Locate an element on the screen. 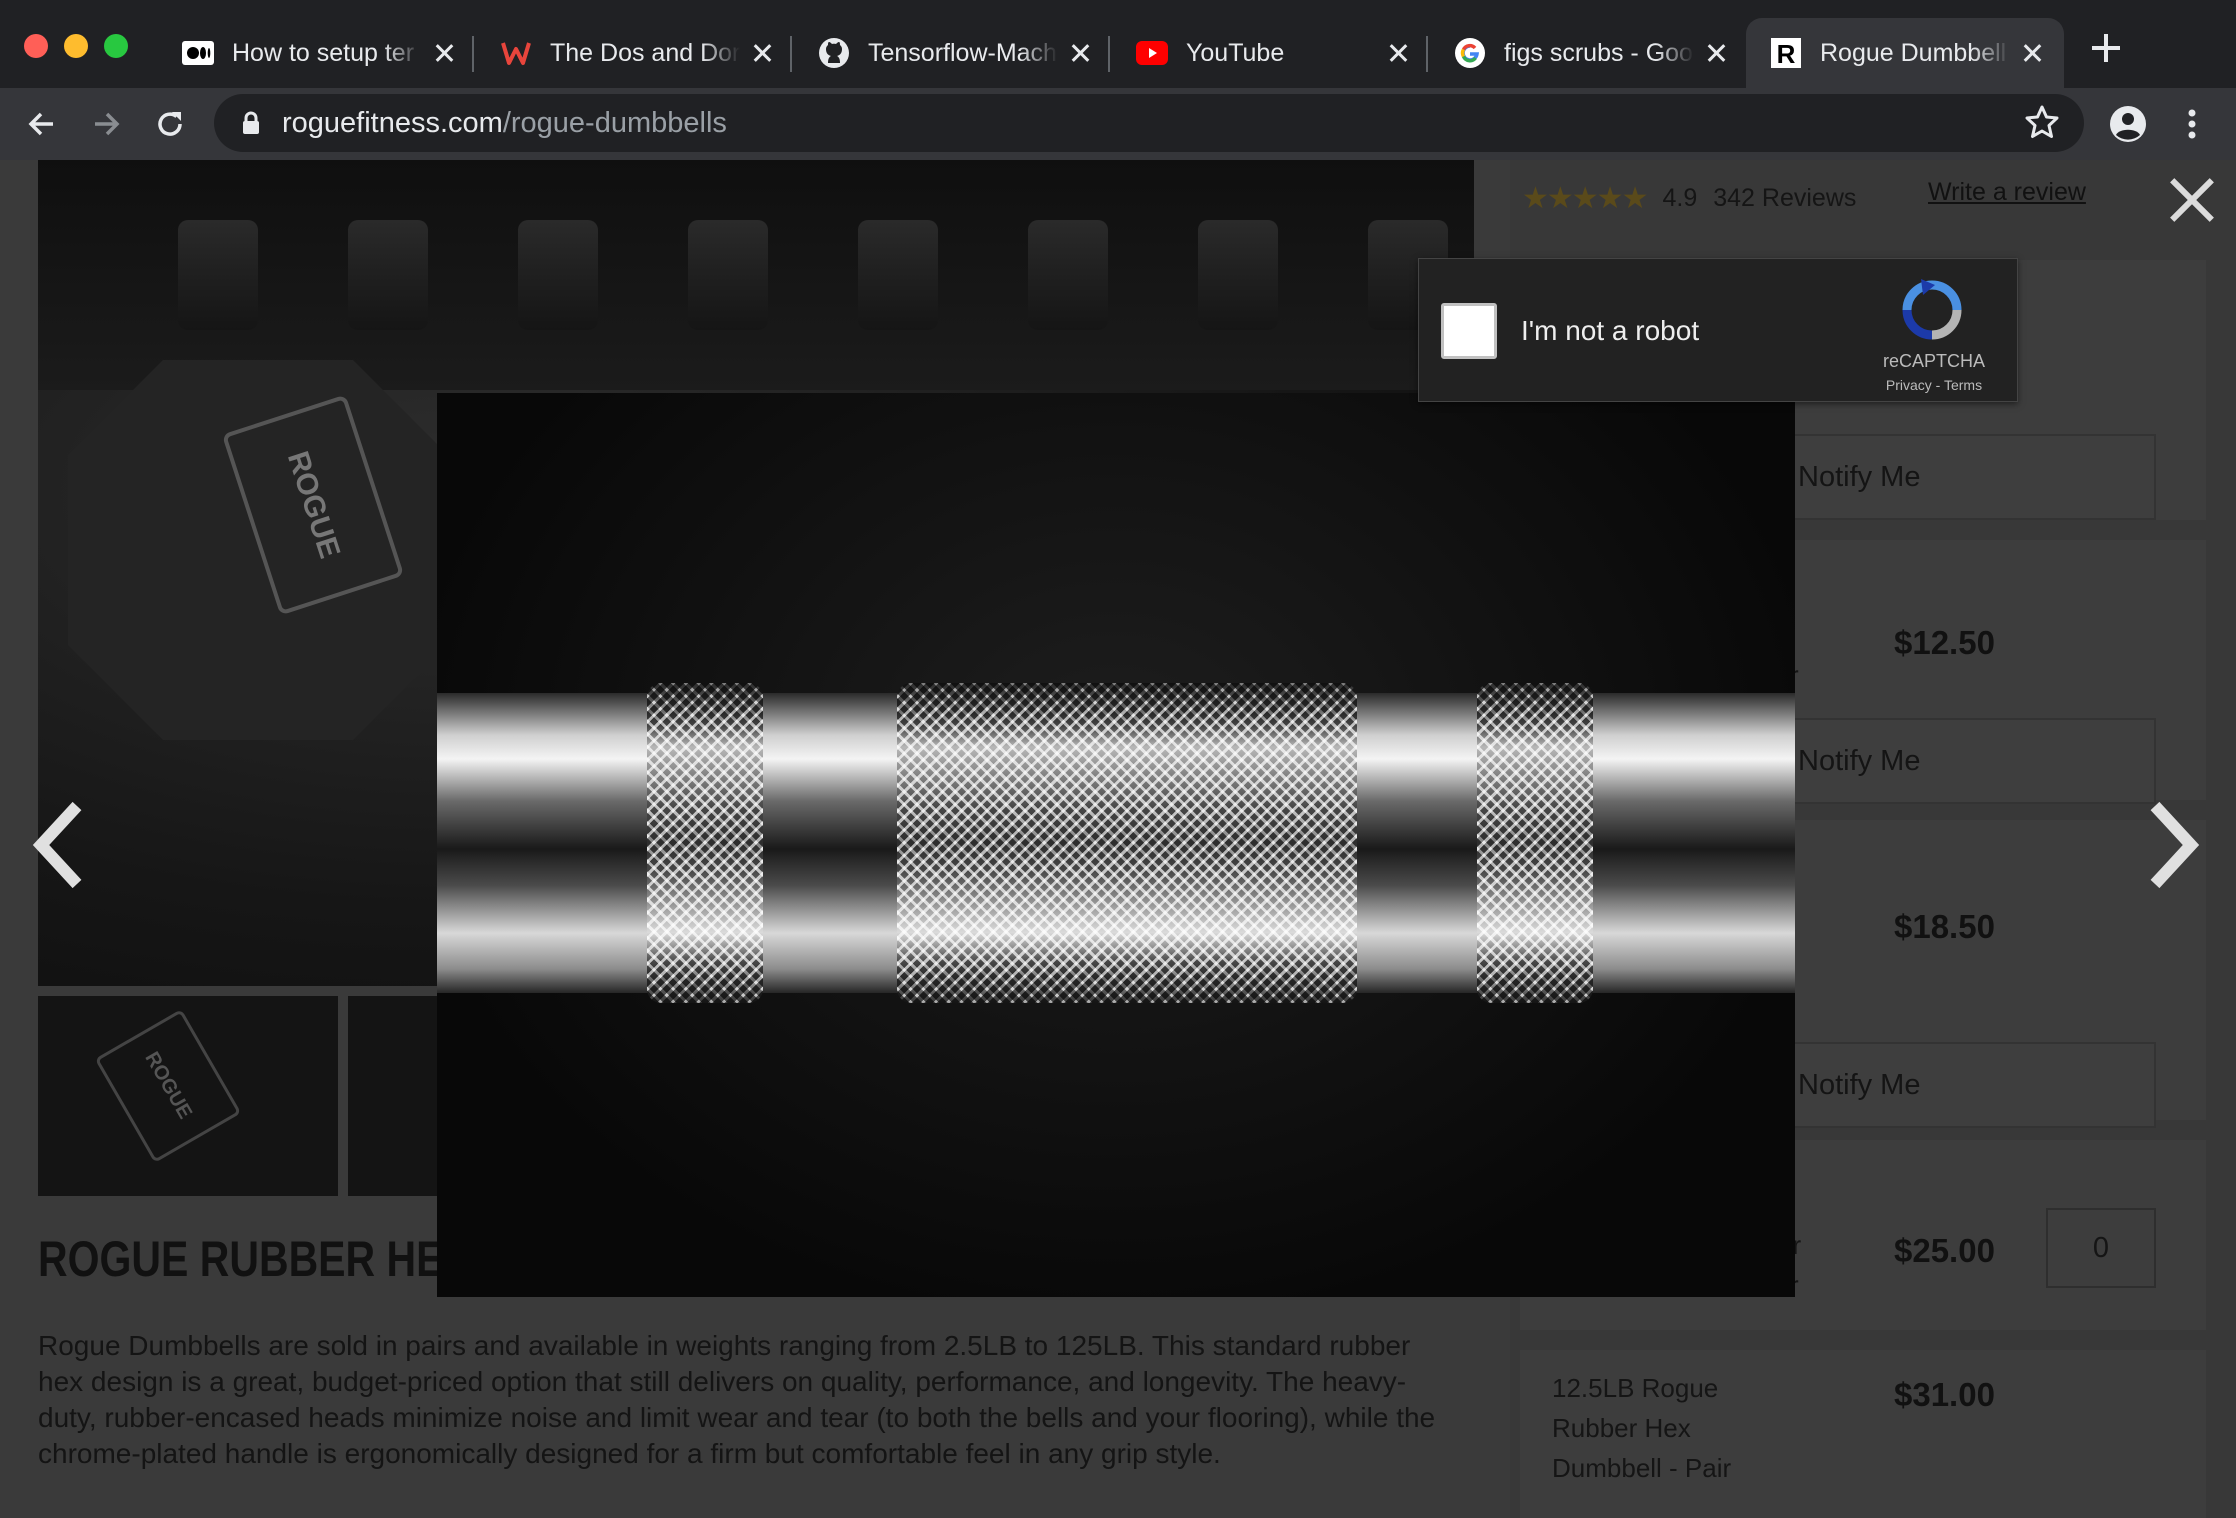 The height and width of the screenshot is (1518, 2236). profile-button is located at coordinates (2128, 124).